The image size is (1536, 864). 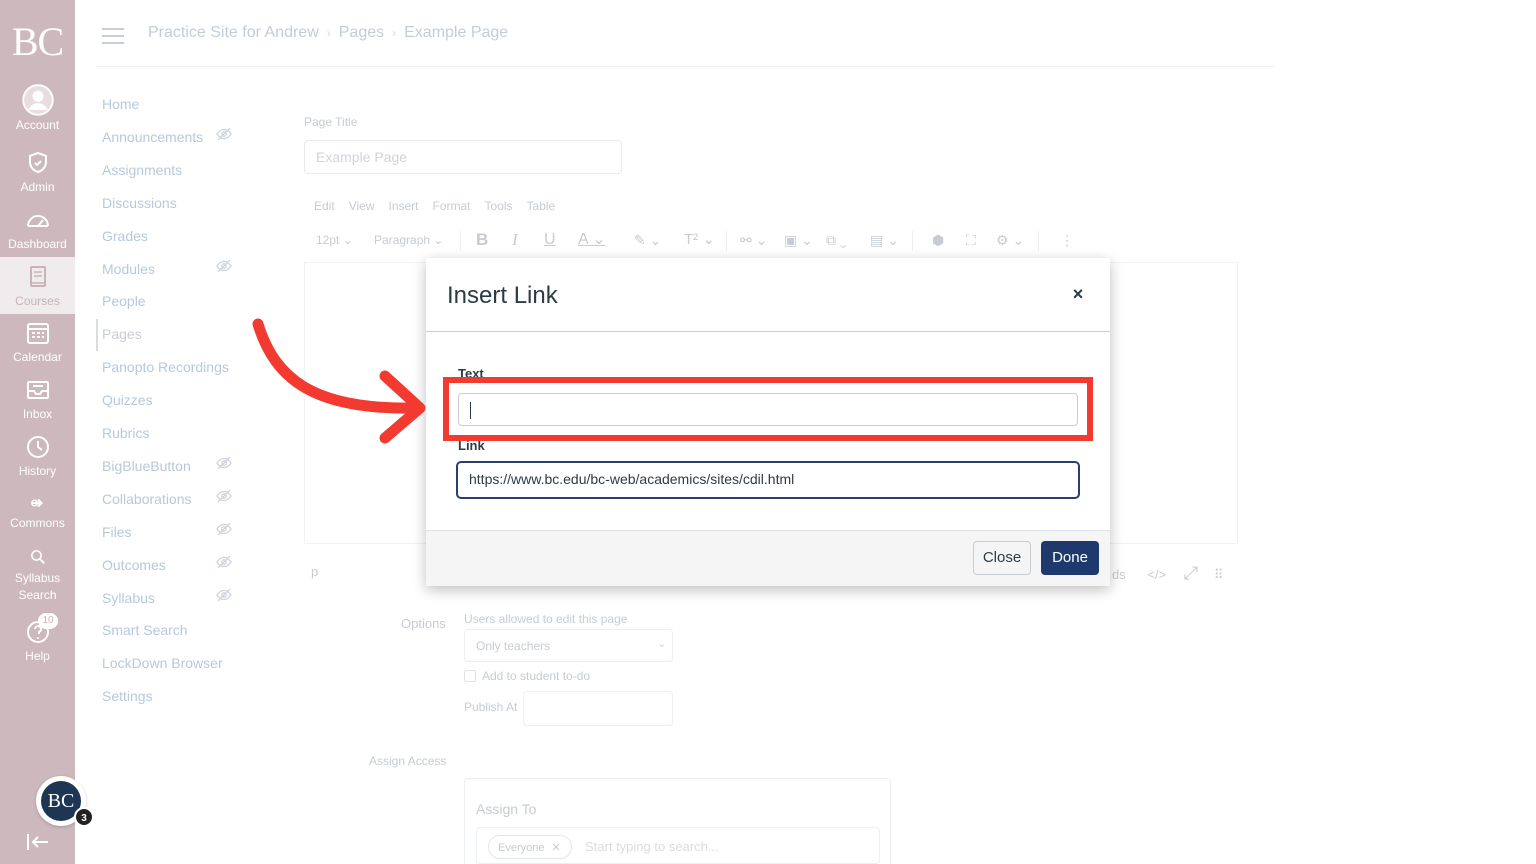 I want to click on course-nav-label: LockDown Browser, so click(x=162, y=663).